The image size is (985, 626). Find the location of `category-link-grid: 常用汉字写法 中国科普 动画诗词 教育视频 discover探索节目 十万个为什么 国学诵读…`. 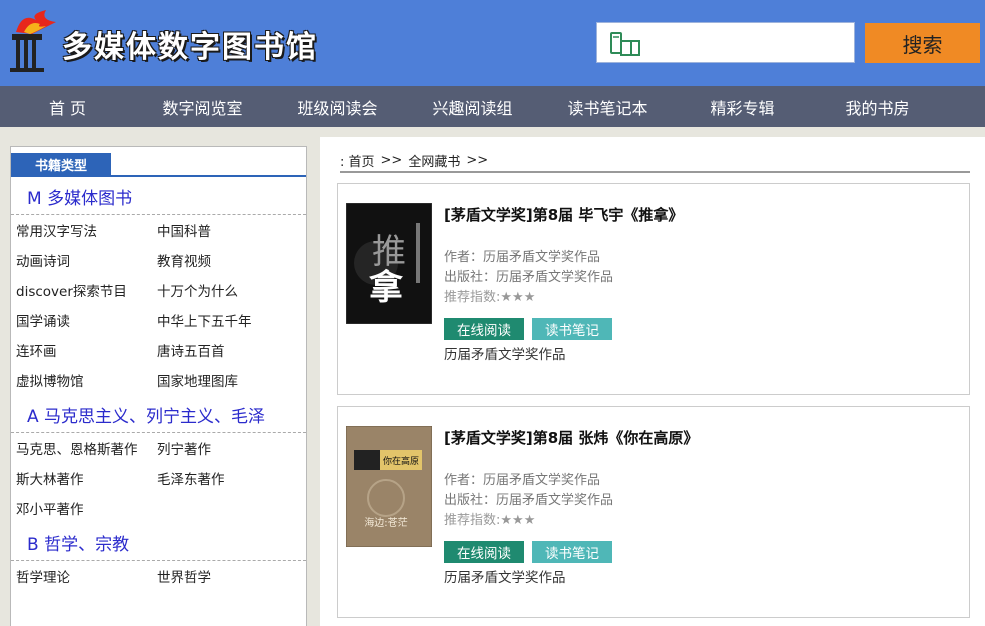

category-link-grid: 常用汉字写法 中国科普 动画诗词 教育视频 discover探索节目 十万个为什么 国学诵读… is located at coordinates (158, 305).